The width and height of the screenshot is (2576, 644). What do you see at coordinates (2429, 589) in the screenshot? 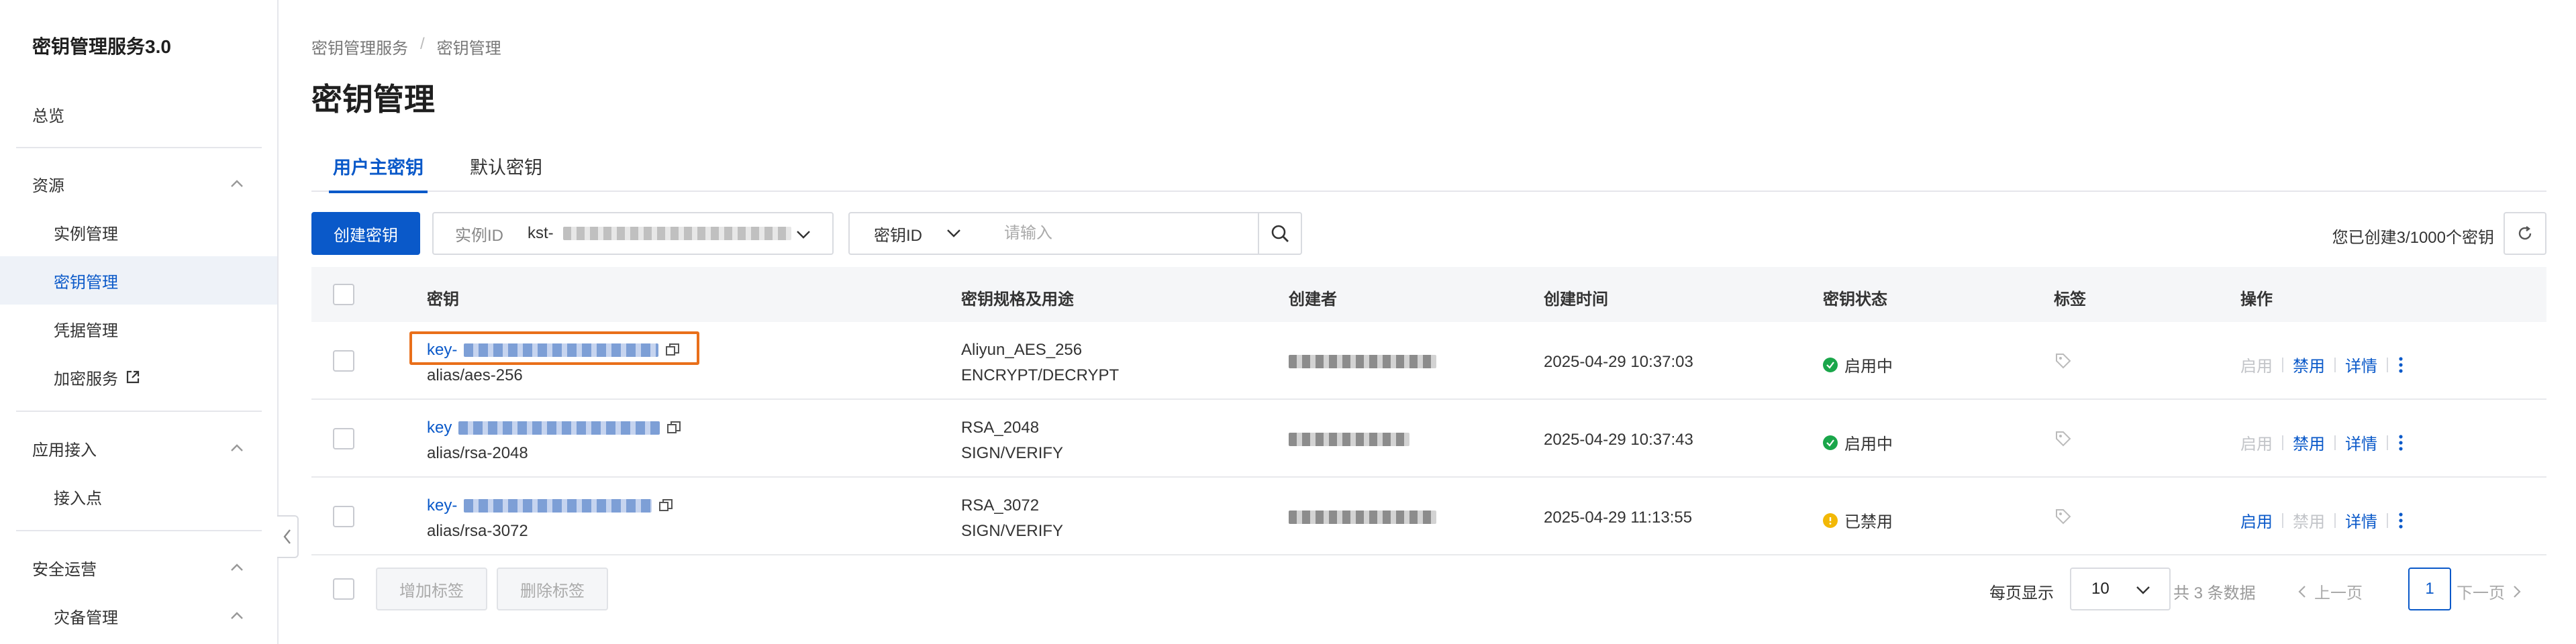
I see `page-number-button: 1` at bounding box center [2429, 589].